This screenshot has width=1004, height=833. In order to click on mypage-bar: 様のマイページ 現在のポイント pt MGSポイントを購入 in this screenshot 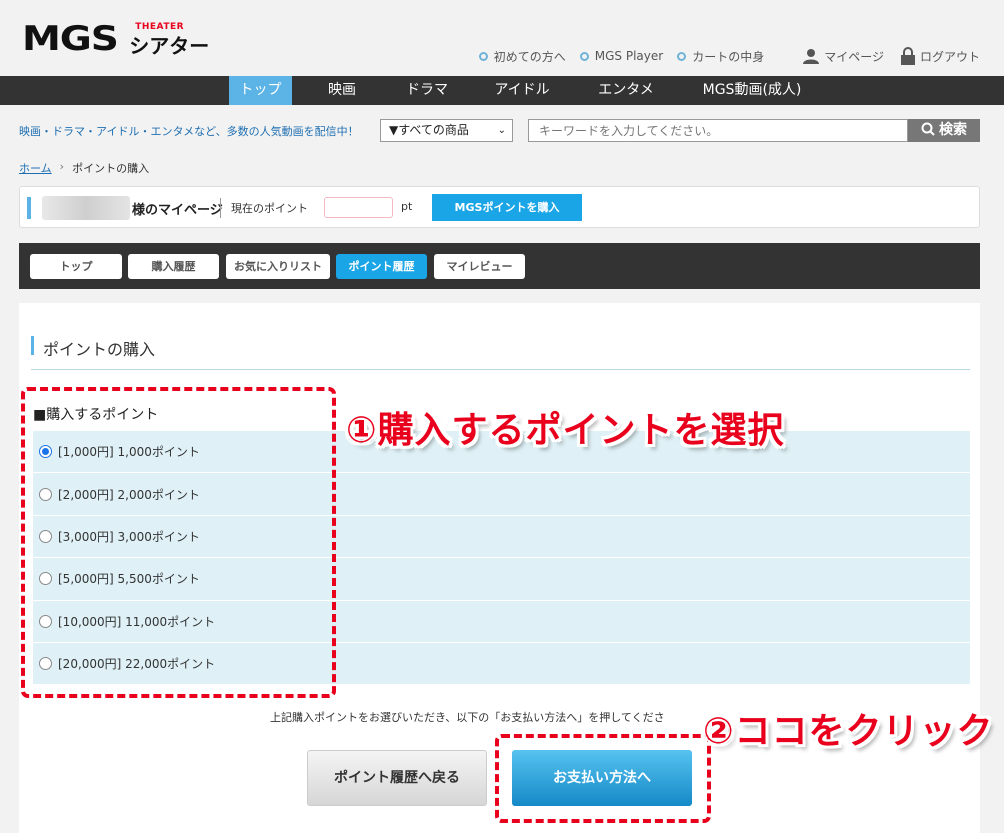, I will do `click(499, 207)`.